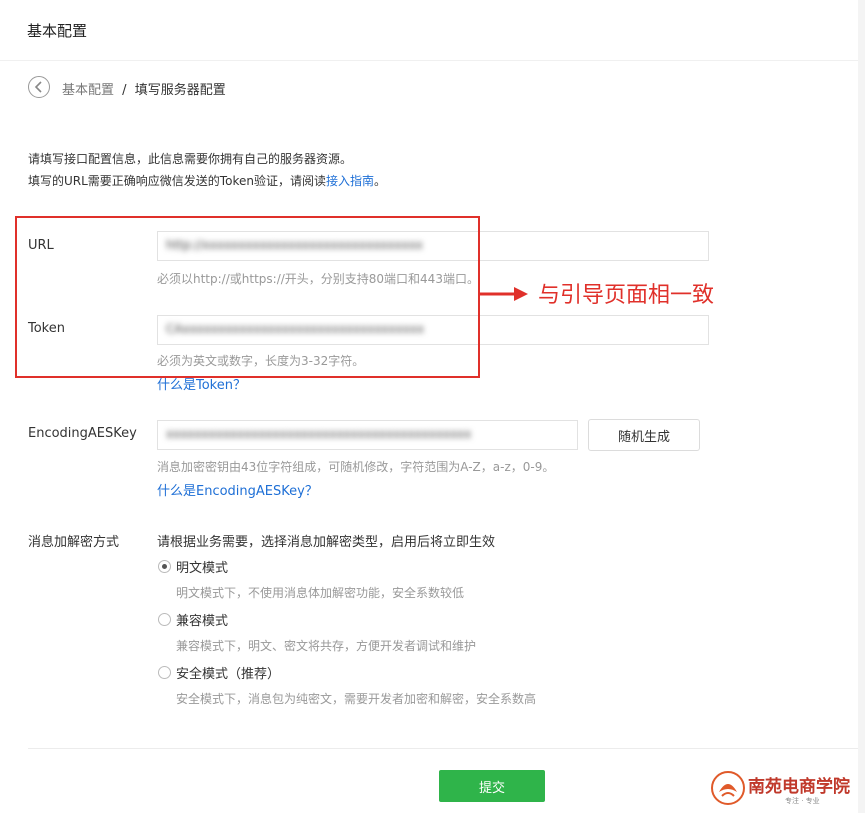  Describe the element at coordinates (57, 31) in the screenshot. I see `page-title: 基本配置` at that location.